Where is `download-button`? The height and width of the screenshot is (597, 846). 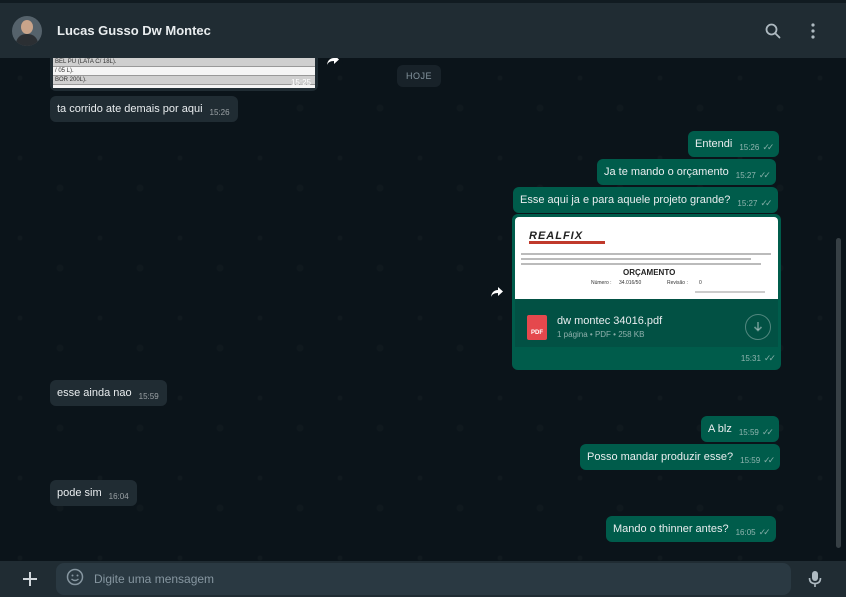 download-button is located at coordinates (758, 327).